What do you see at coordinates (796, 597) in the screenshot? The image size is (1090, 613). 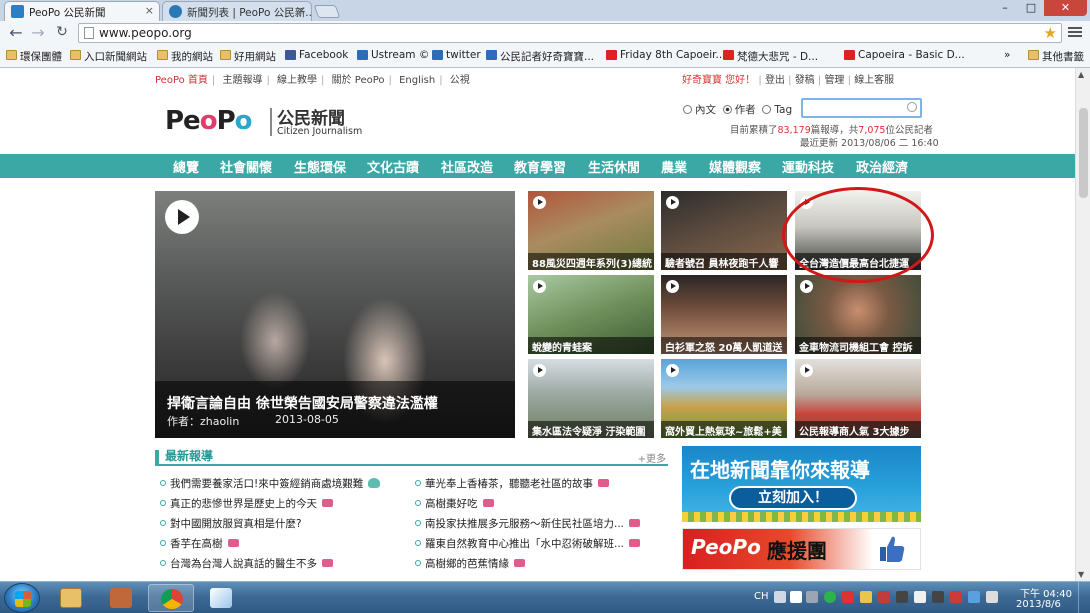 I see `ime-icon` at bounding box center [796, 597].